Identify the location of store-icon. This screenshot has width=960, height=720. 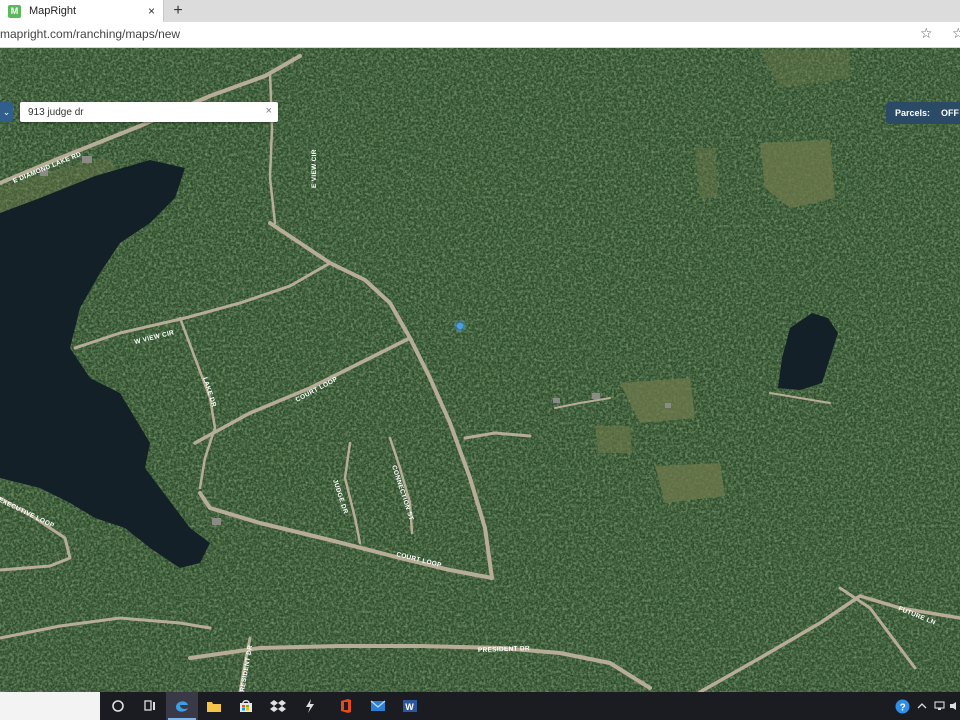
(246, 706).